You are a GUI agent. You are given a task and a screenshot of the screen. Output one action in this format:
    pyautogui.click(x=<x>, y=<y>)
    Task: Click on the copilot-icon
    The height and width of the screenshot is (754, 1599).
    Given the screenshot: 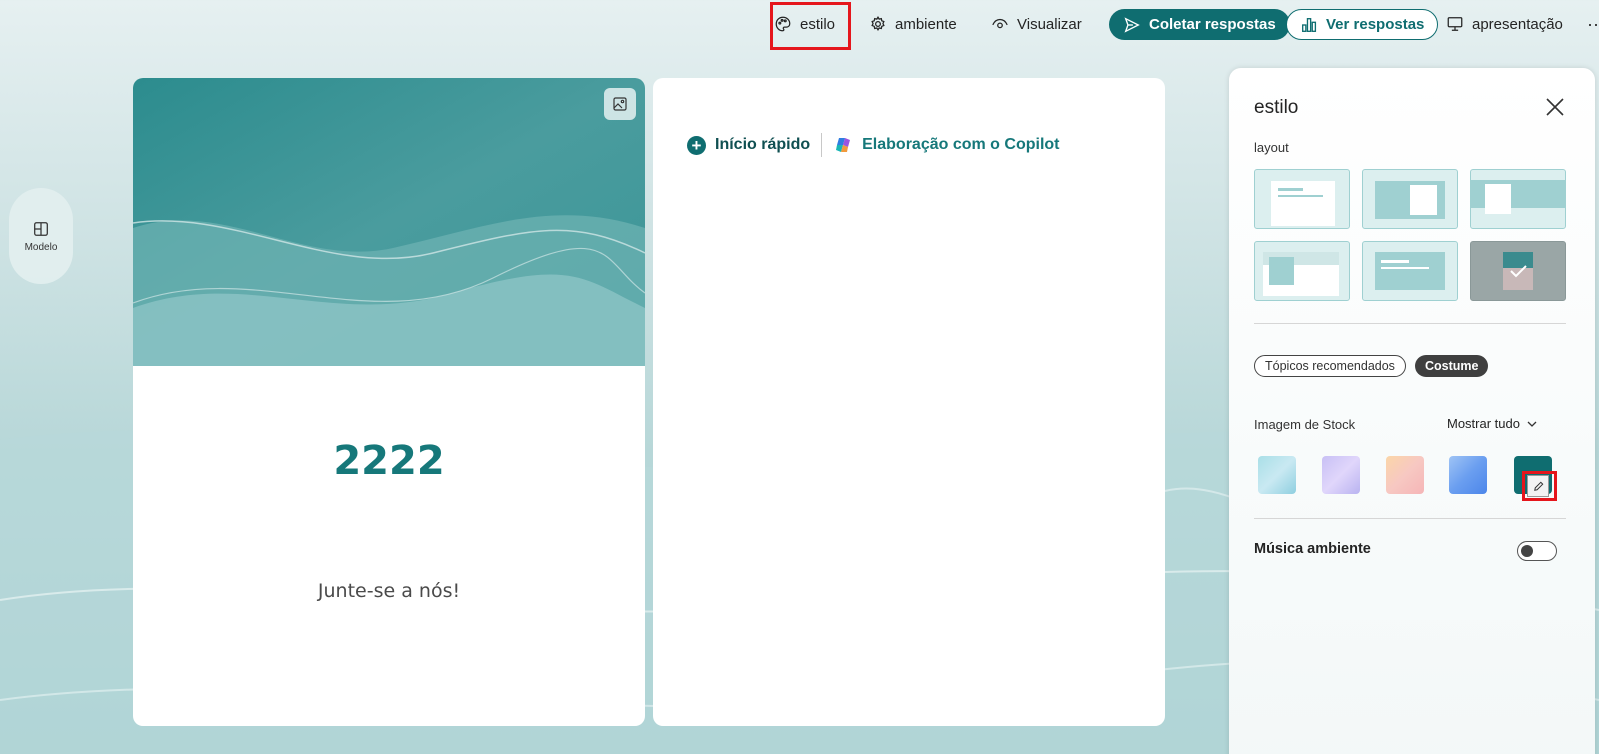 What is the action you would take?
    pyautogui.click(x=843, y=145)
    